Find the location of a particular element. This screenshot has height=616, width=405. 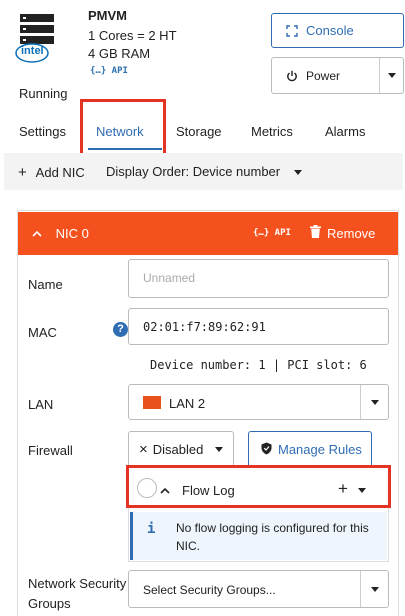

nsg-label-line2: Groups is located at coordinates (49, 603).